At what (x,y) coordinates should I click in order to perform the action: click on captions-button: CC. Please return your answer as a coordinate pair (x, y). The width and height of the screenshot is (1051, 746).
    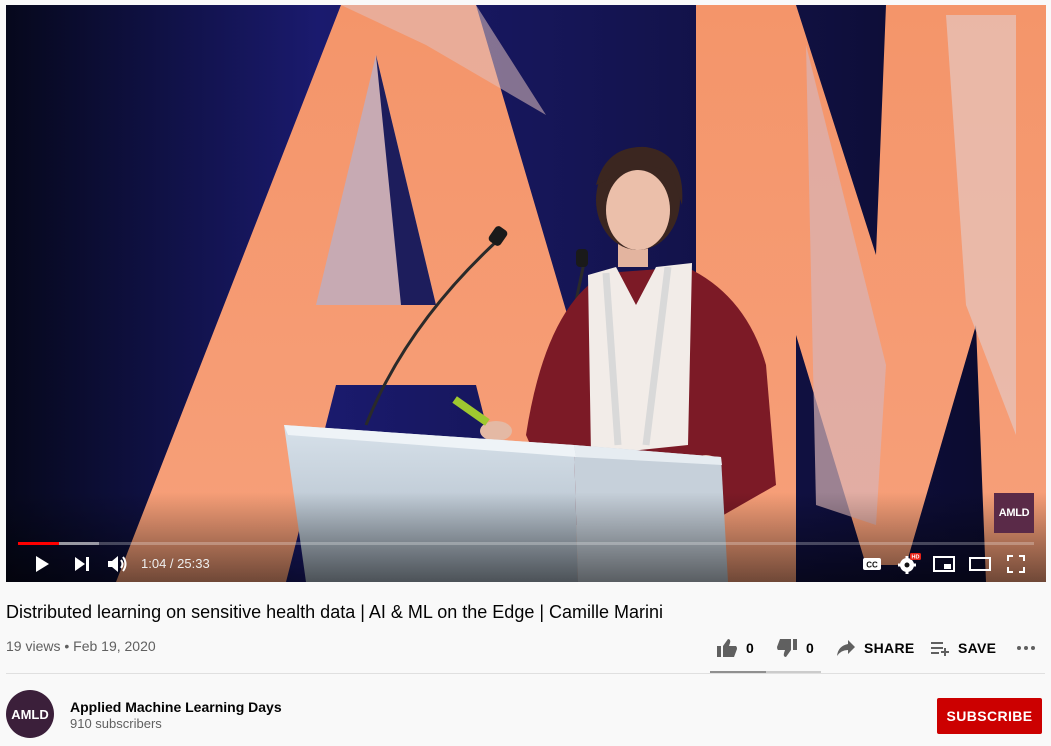
    Looking at the image, I should click on (872, 564).